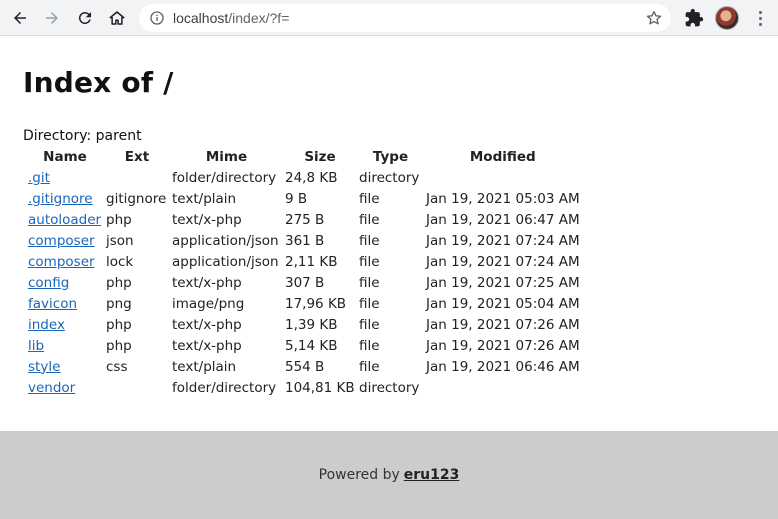 The image size is (778, 519). I want to click on file-link: style, so click(44, 367).